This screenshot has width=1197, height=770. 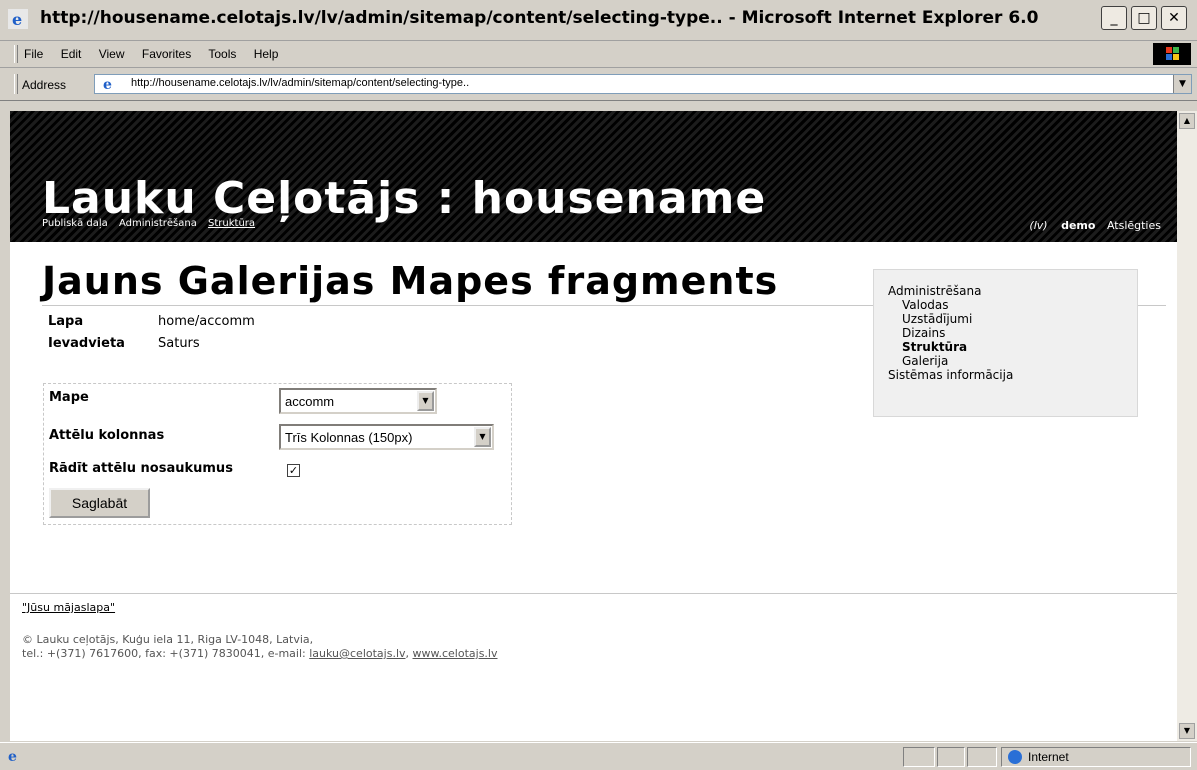 I want to click on page-status-icon: e, so click(x=12, y=756).